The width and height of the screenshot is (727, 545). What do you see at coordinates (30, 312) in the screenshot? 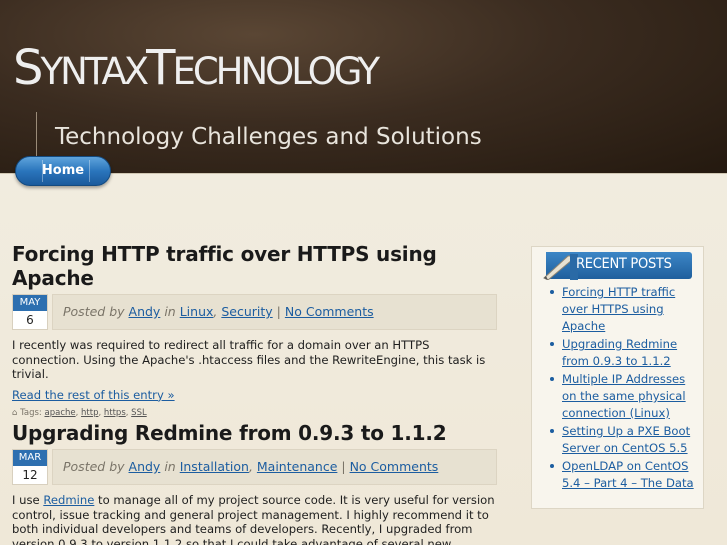
I see `date-badge: May 6` at bounding box center [30, 312].